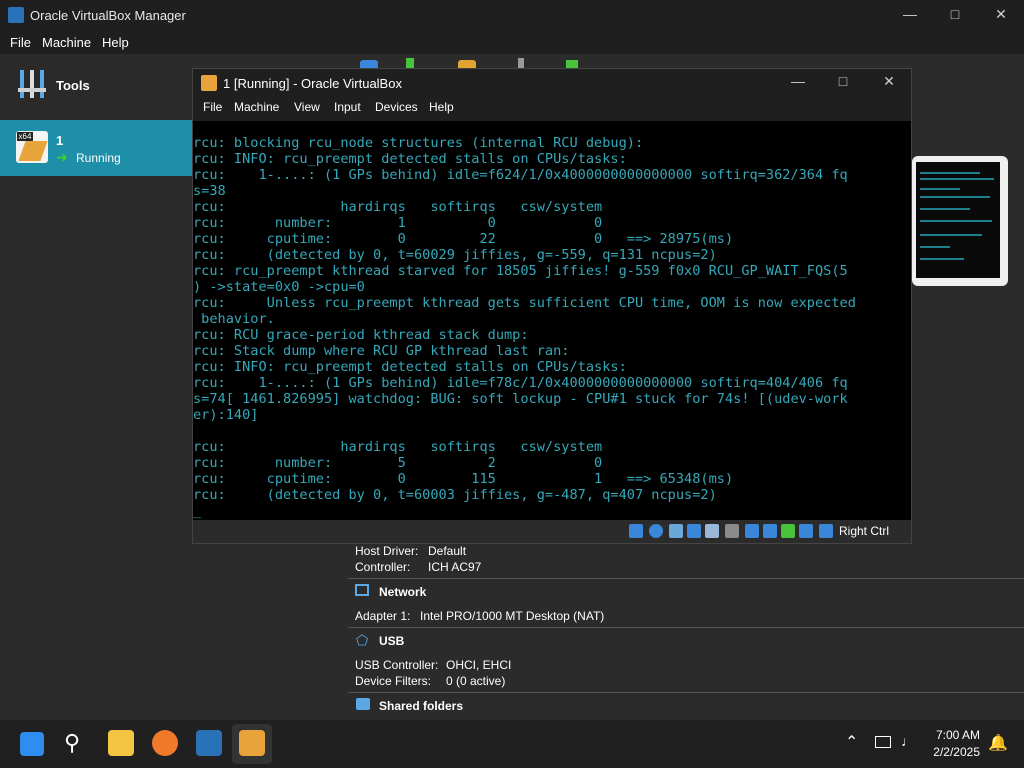 The image size is (1024, 768). What do you see at coordinates (752, 531) in the screenshot?
I see `display-icon` at bounding box center [752, 531].